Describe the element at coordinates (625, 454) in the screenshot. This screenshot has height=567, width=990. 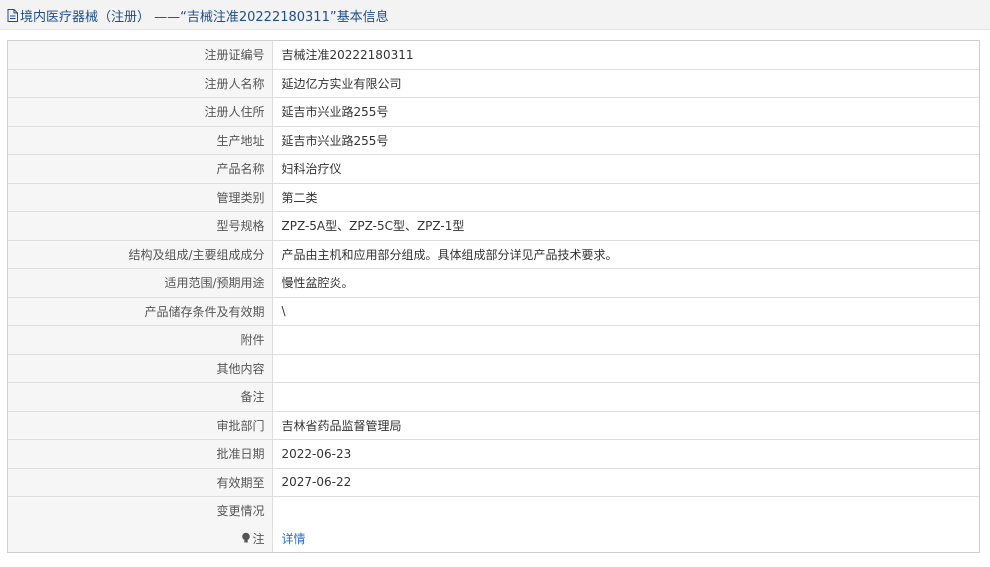
I see `row-value: 2022-06-23` at that location.